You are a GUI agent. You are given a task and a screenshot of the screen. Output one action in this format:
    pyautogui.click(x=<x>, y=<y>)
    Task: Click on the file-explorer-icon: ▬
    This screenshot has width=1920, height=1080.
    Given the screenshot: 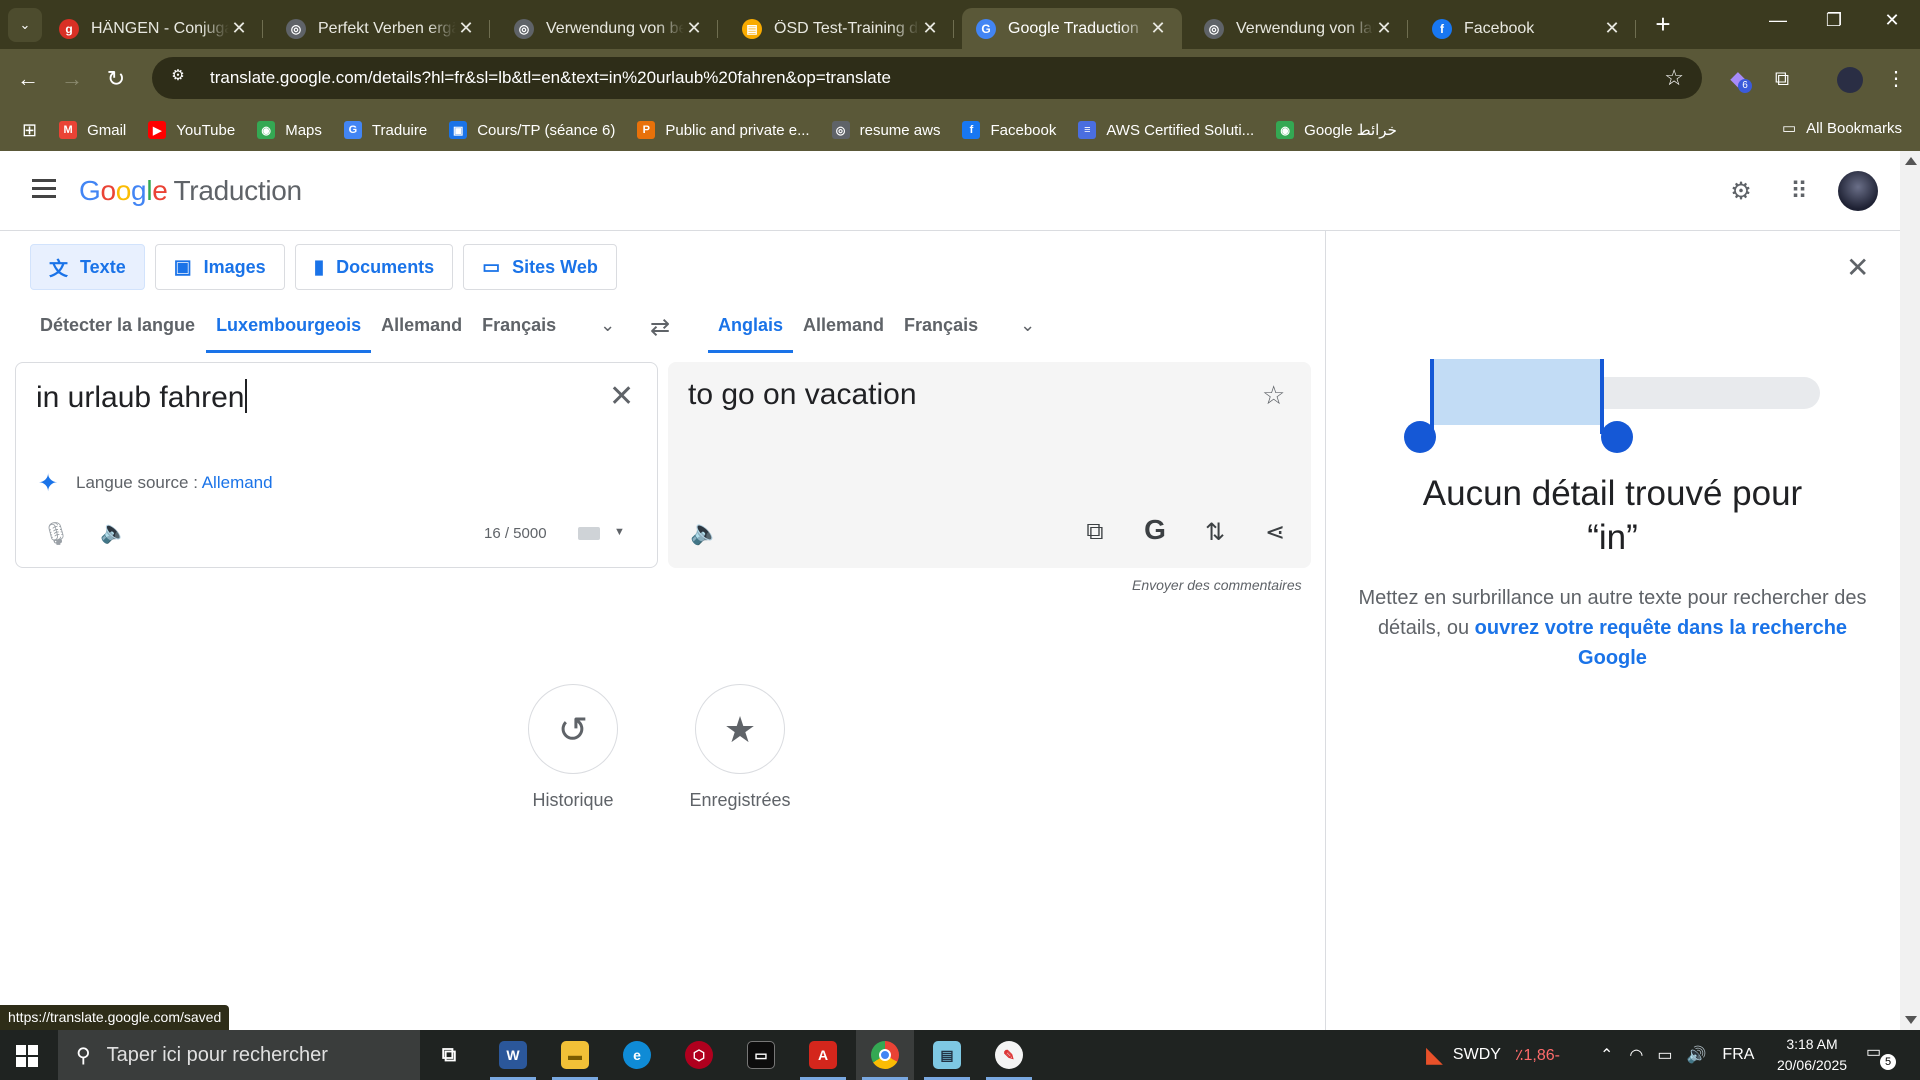 What is the action you would take?
    pyautogui.click(x=575, y=1055)
    